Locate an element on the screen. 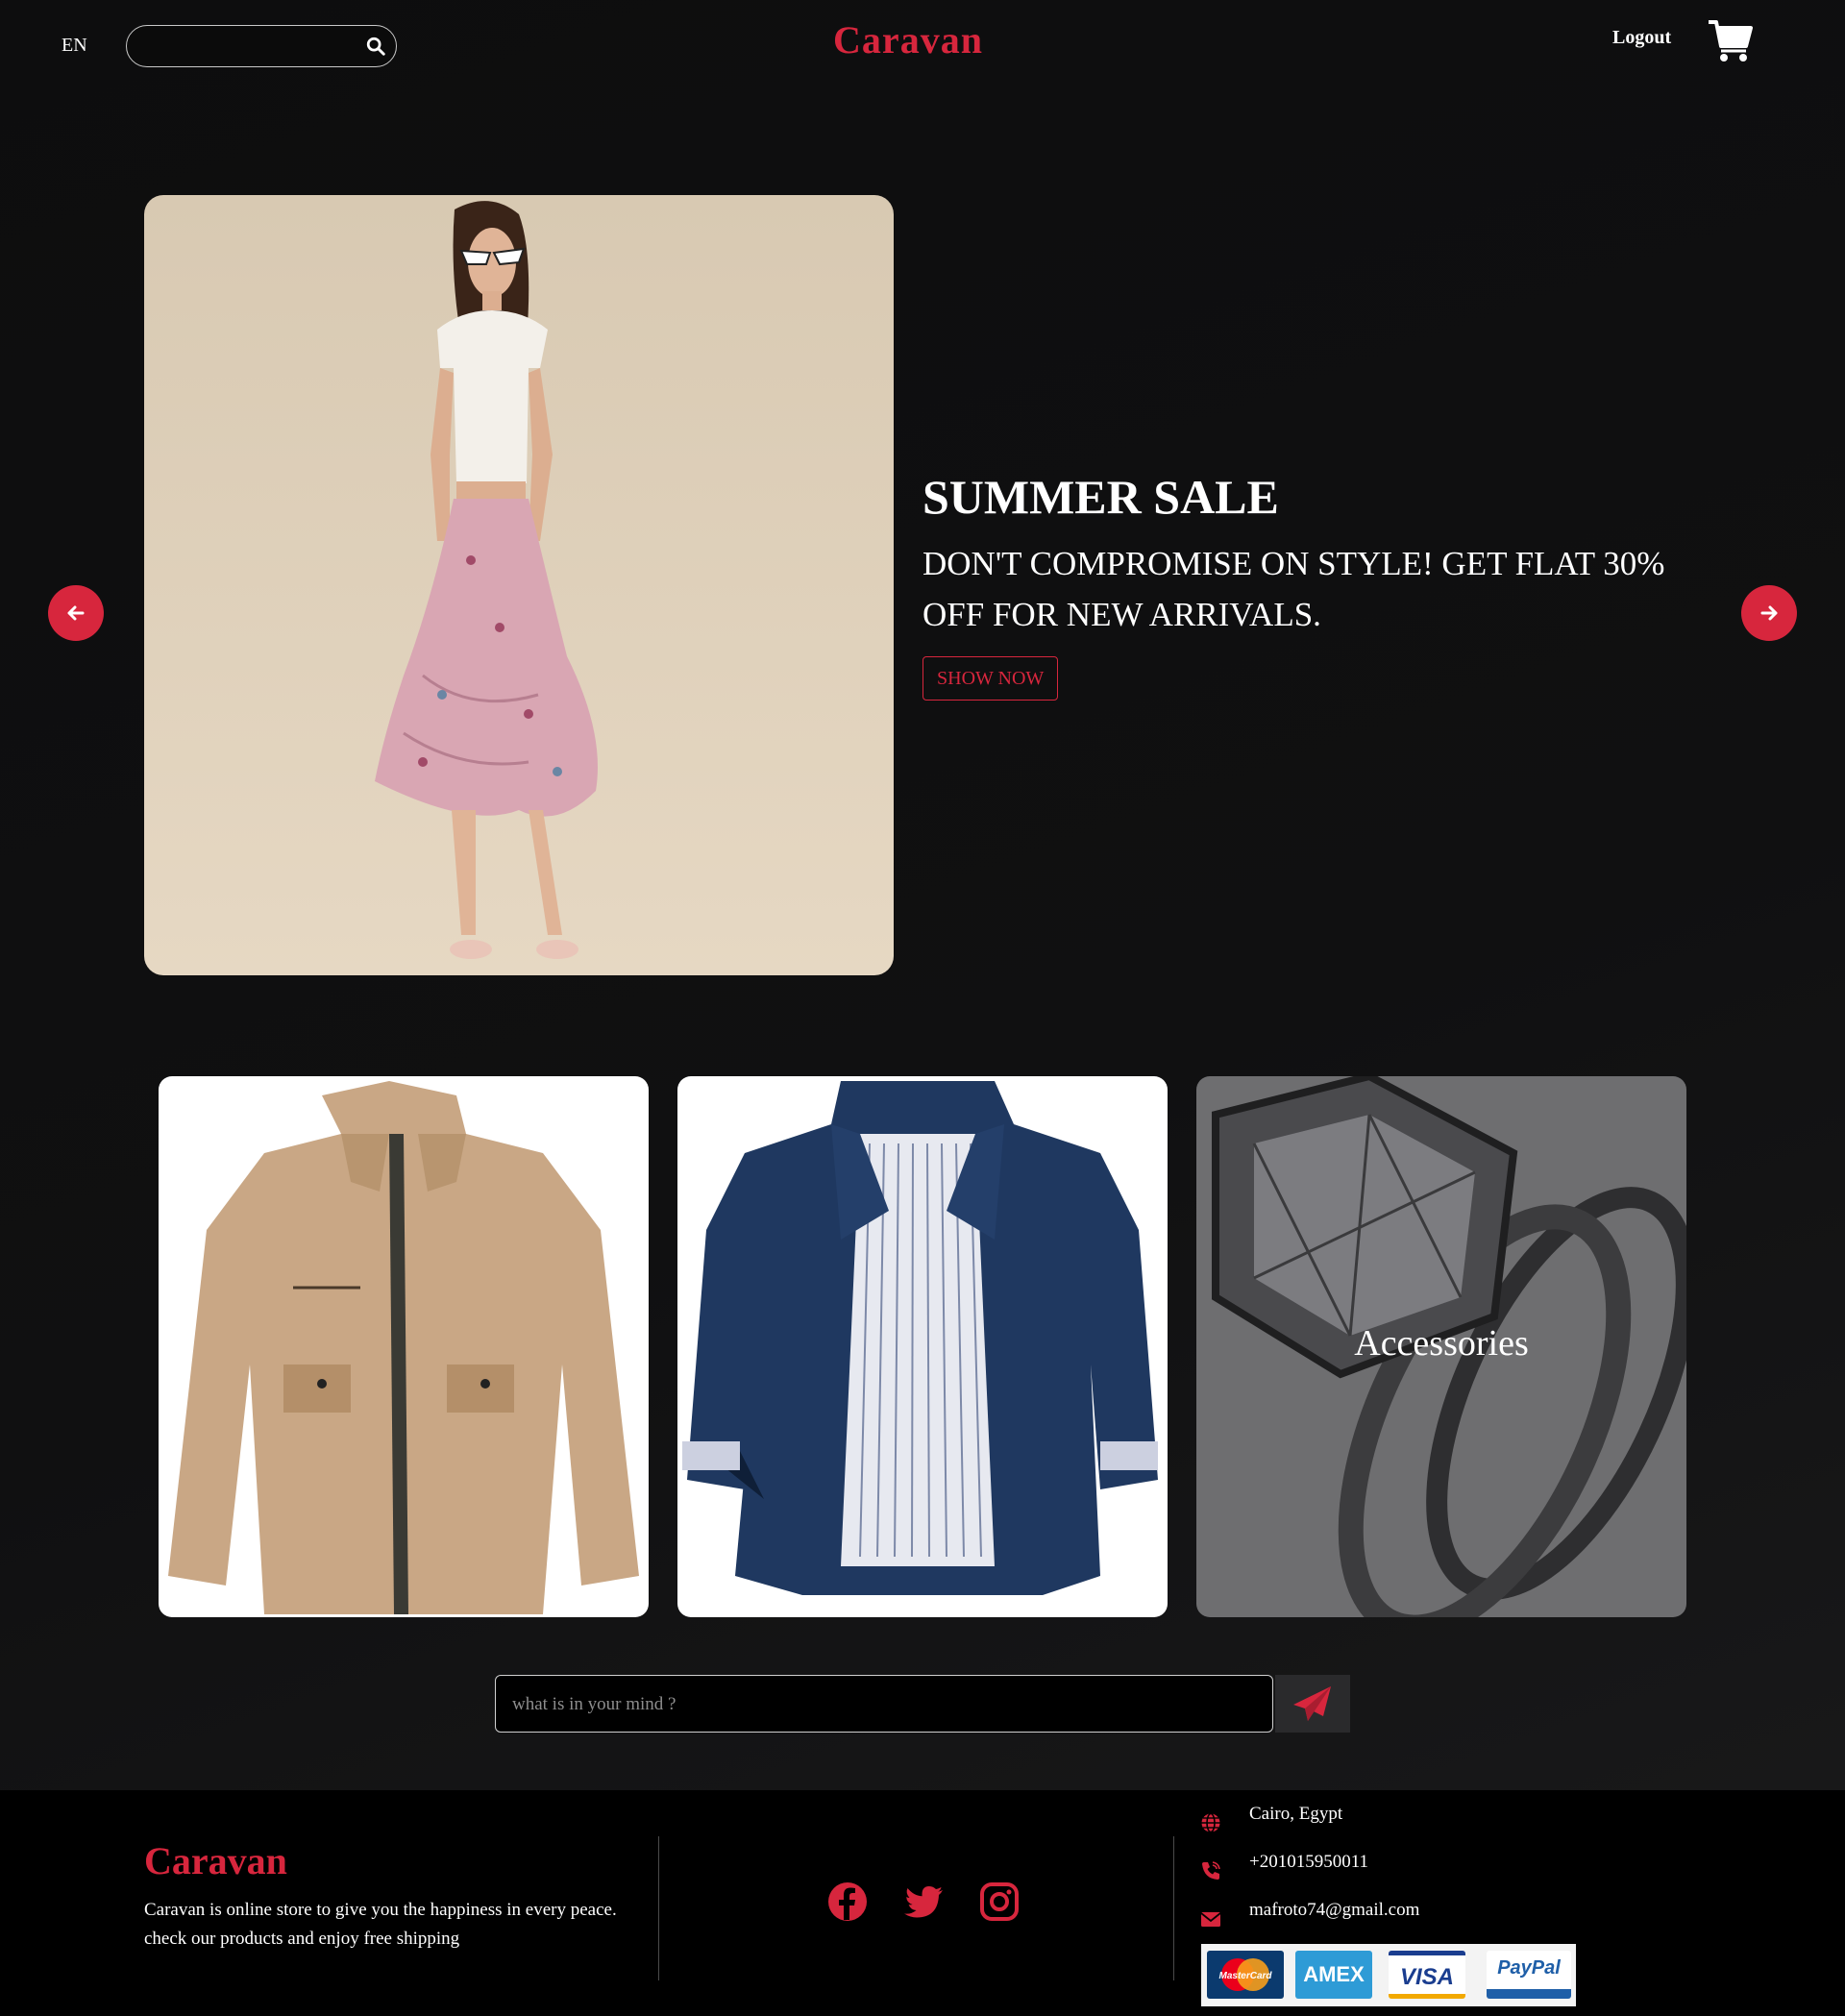 The width and height of the screenshot is (1845, 2016). phone-icon is located at coordinates (1211, 1870).